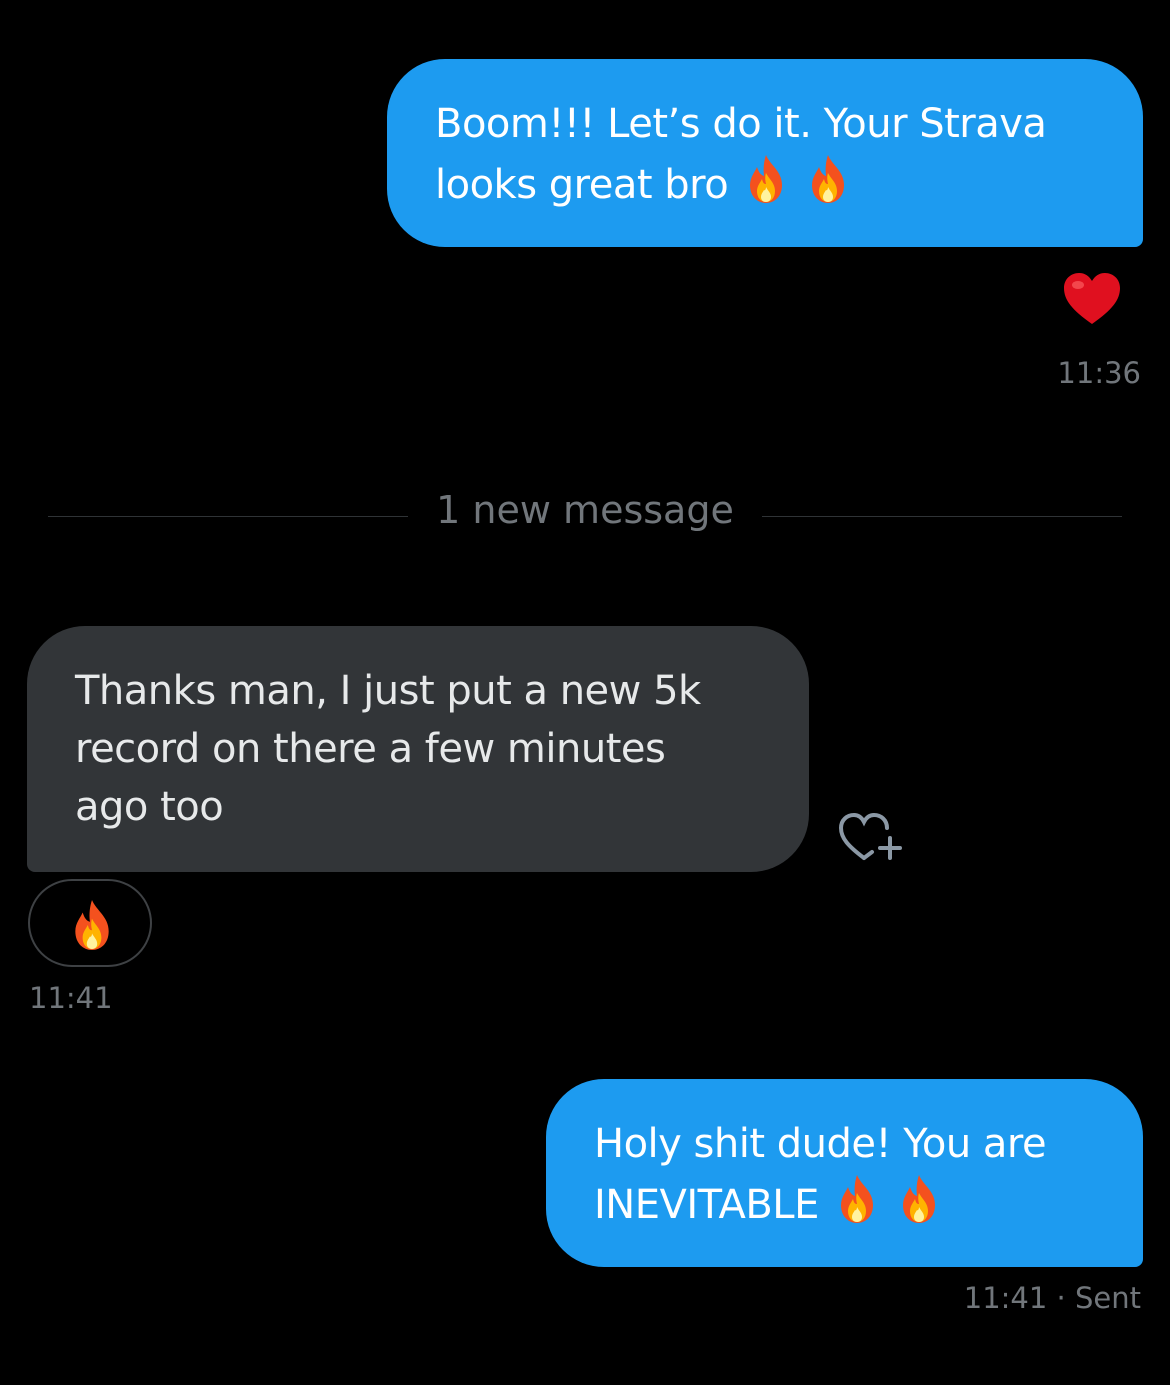 Image resolution: width=1170 pixels, height=1385 pixels. What do you see at coordinates (706, 1205) in the screenshot?
I see `message-text-line: INEVITABLE` at bounding box center [706, 1205].